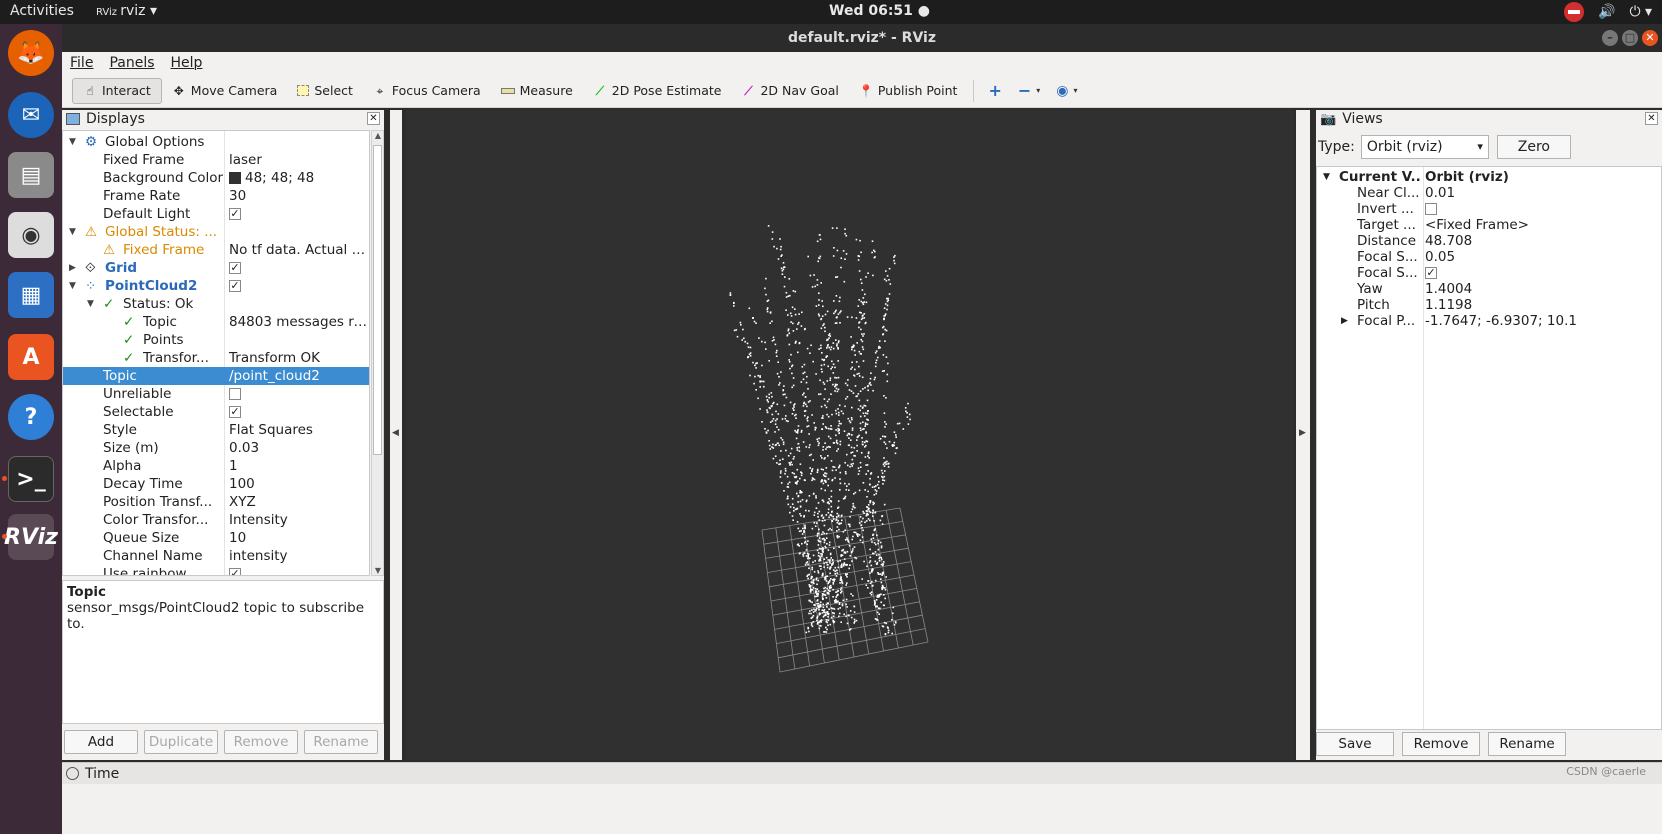 Image resolution: width=1662 pixels, height=834 pixels. I want to click on collapse-right-arrow-icon: ▶, so click(1302, 433).